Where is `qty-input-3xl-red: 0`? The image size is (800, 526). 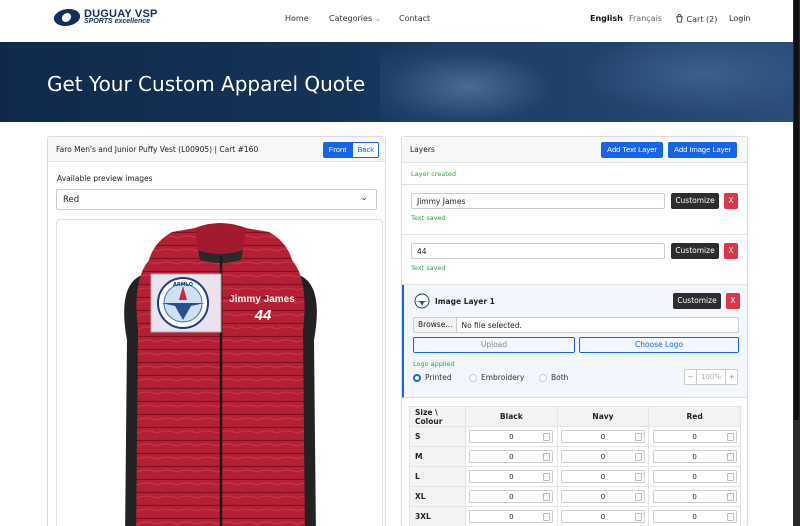 qty-input-3xl-red: 0 is located at coordinates (694, 516).